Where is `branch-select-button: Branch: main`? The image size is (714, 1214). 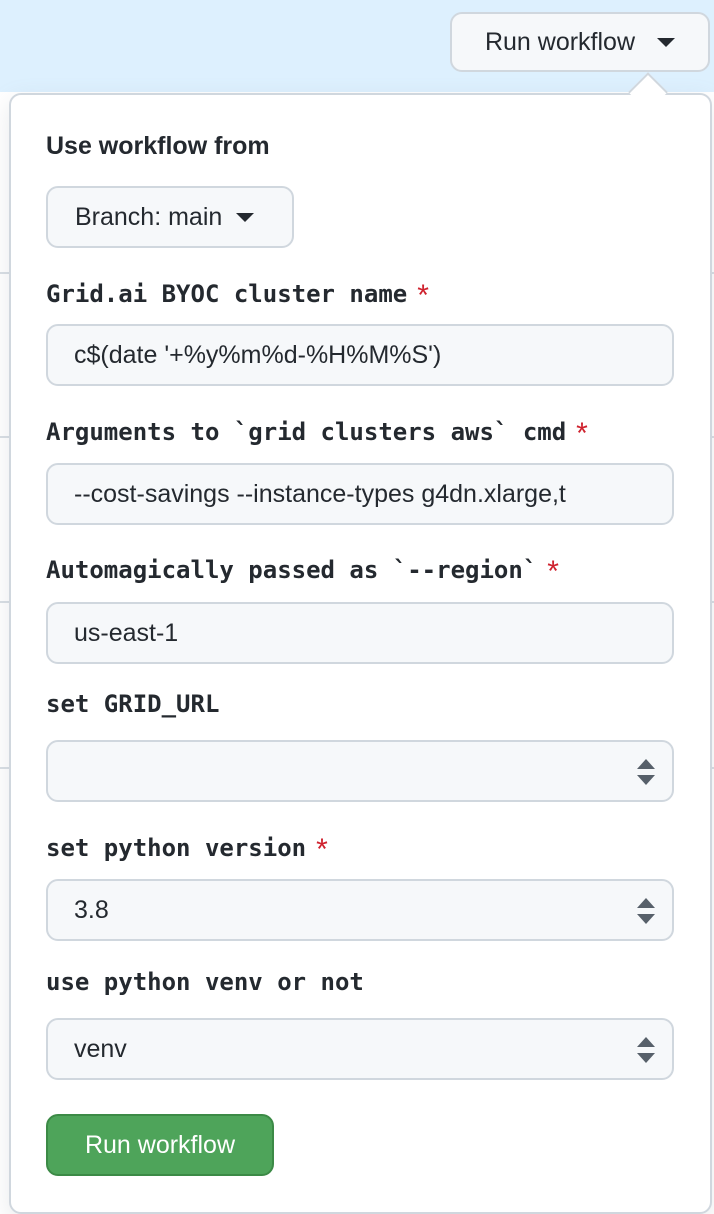
branch-select-button: Branch: main is located at coordinates (170, 217).